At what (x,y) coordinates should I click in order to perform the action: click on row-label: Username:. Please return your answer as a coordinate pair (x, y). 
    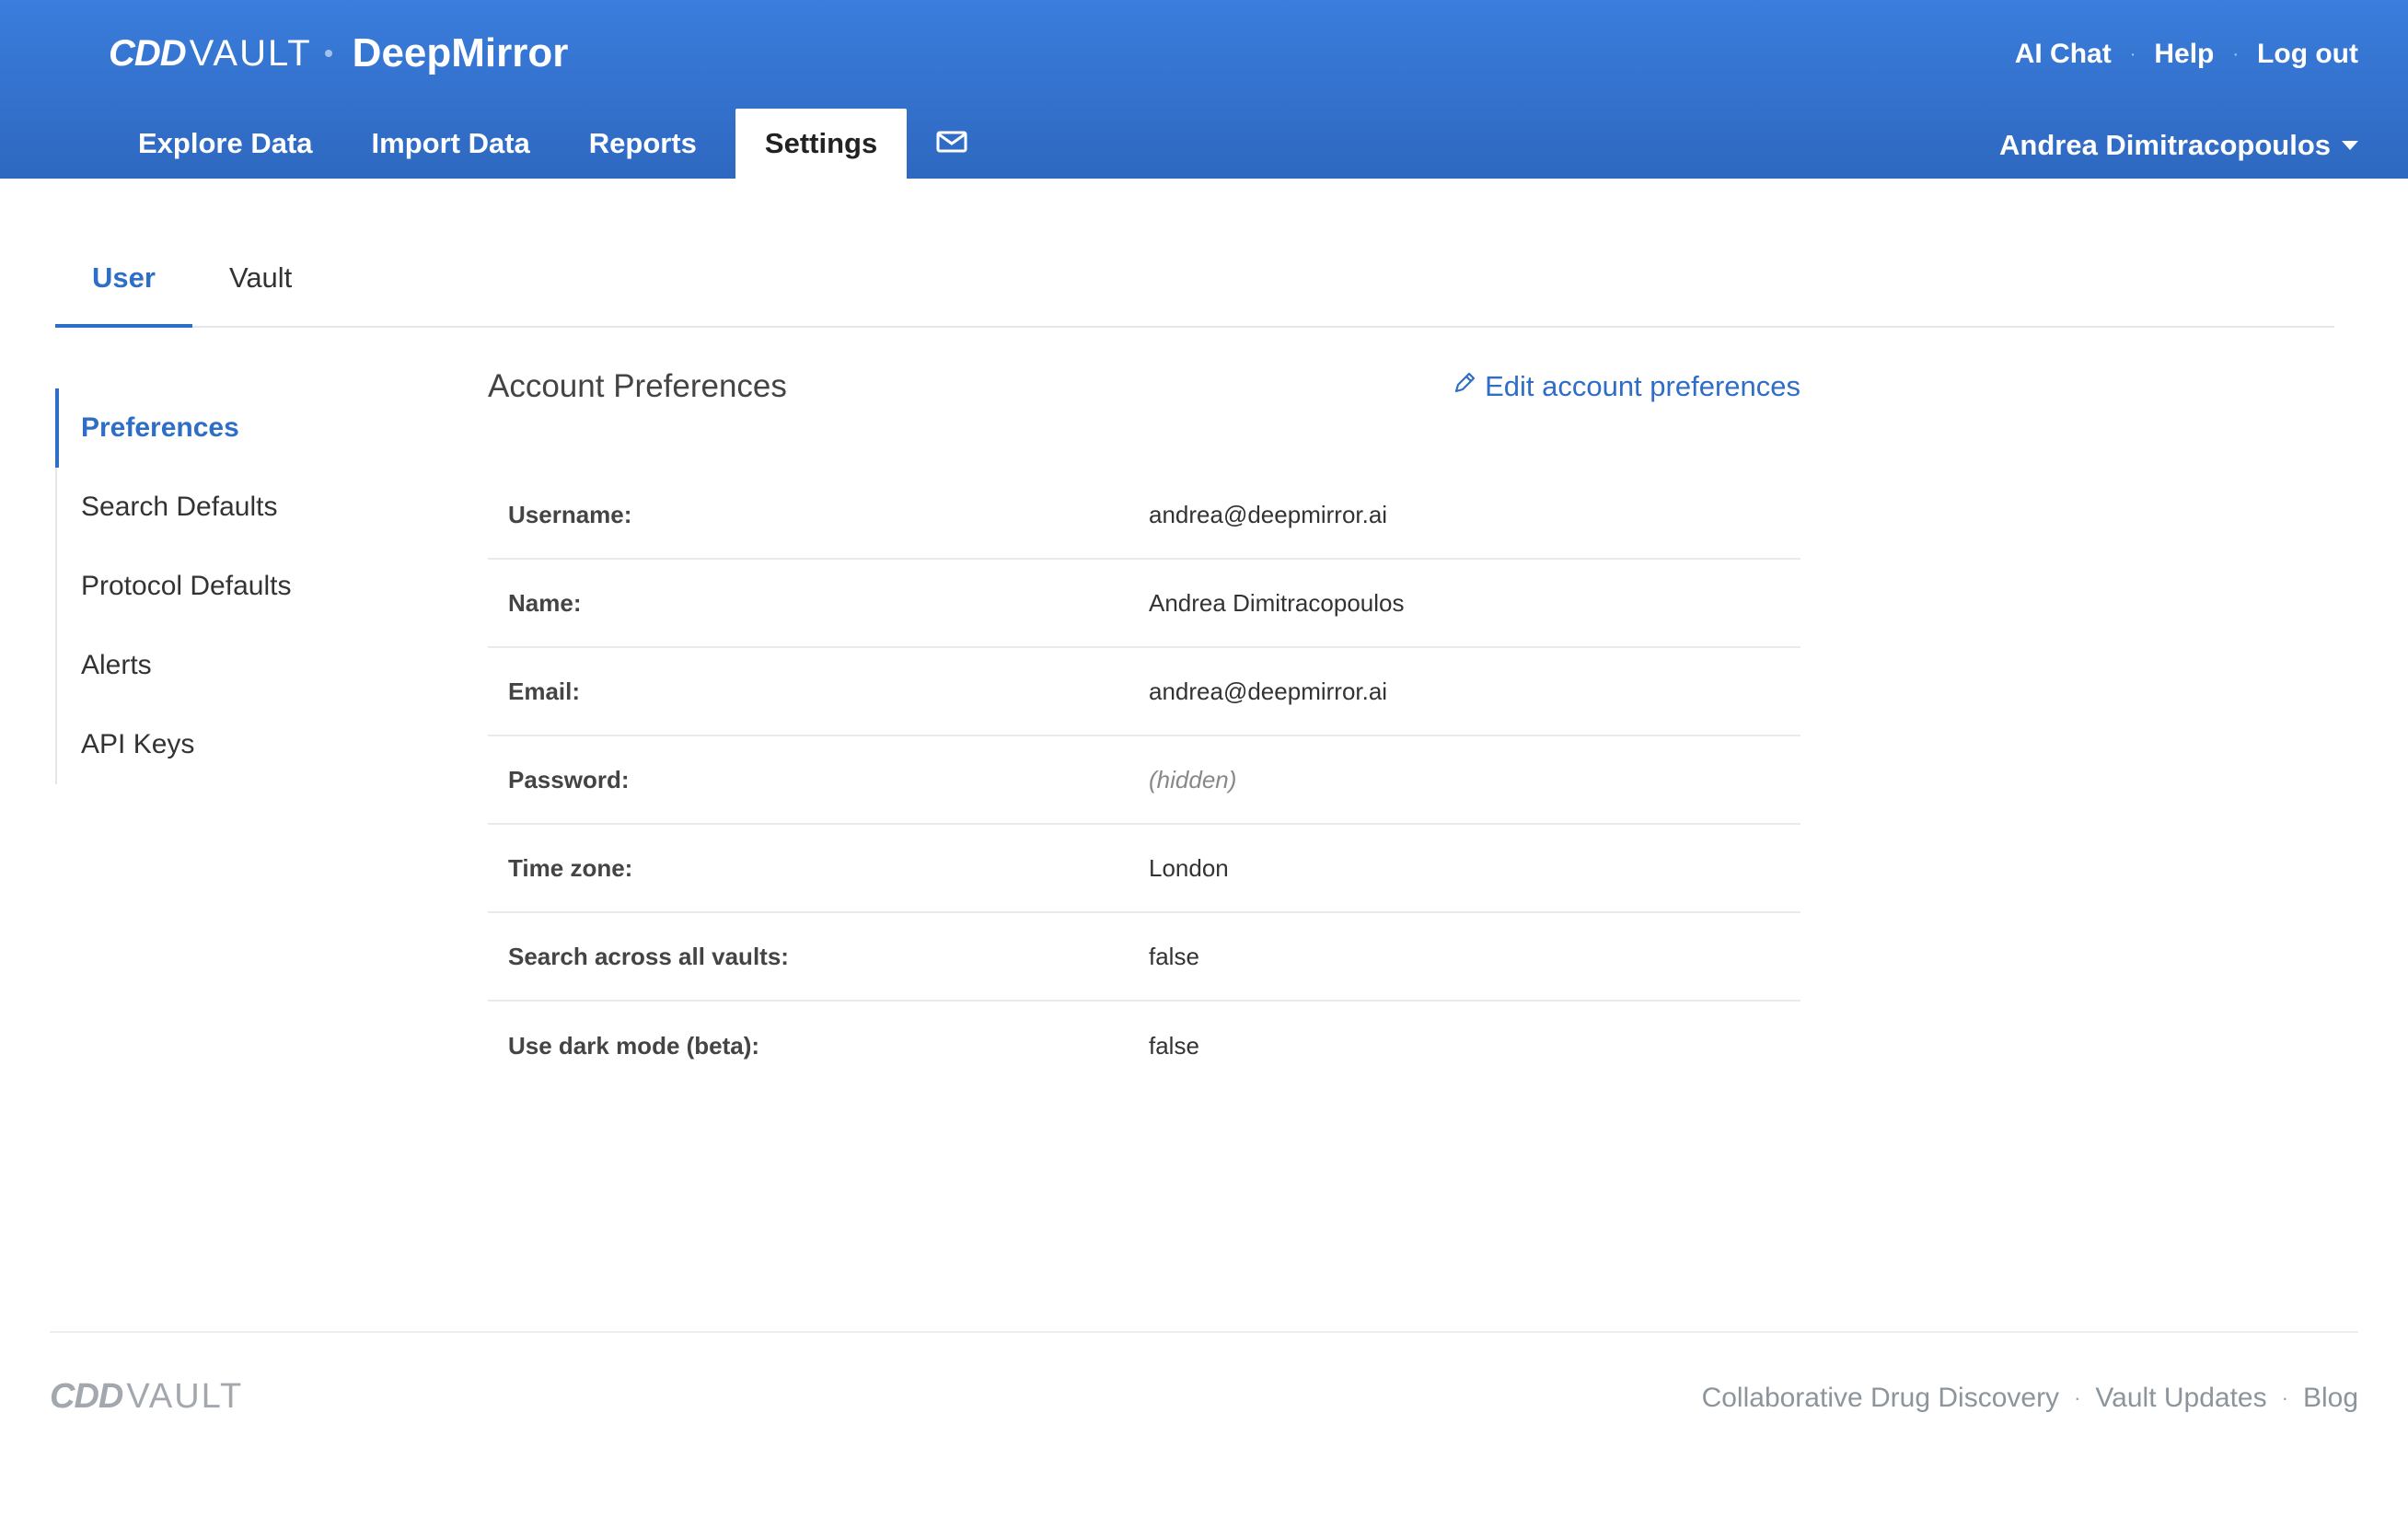
    Looking at the image, I should click on (570, 514).